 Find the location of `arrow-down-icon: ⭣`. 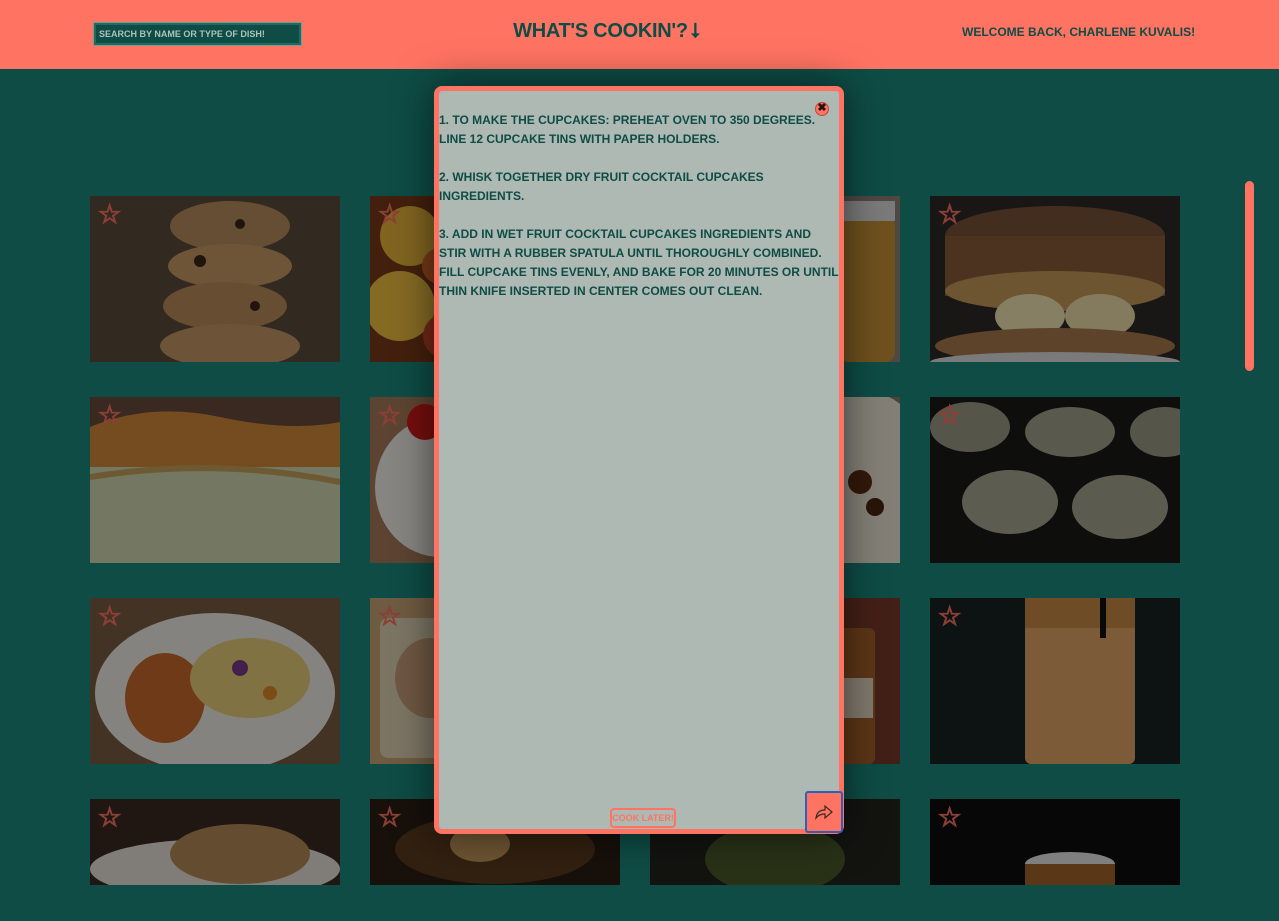

arrow-down-icon: ⭣ is located at coordinates (695, 31).